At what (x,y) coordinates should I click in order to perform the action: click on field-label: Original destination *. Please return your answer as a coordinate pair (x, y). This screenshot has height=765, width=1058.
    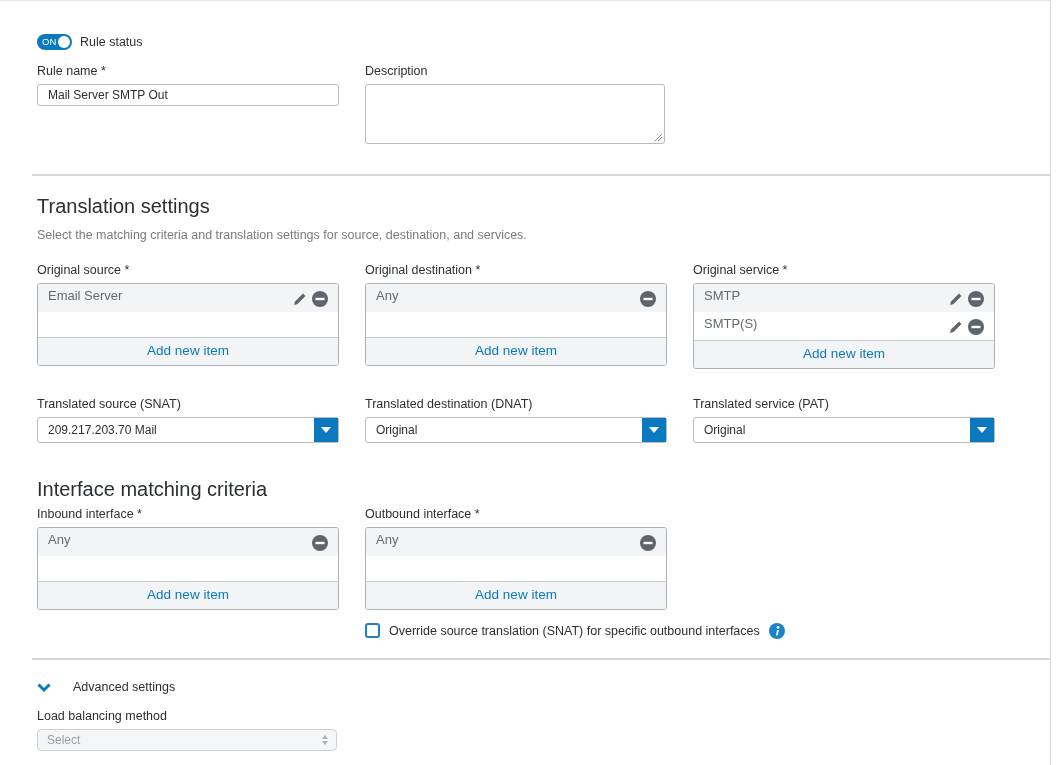
    Looking at the image, I should click on (423, 270).